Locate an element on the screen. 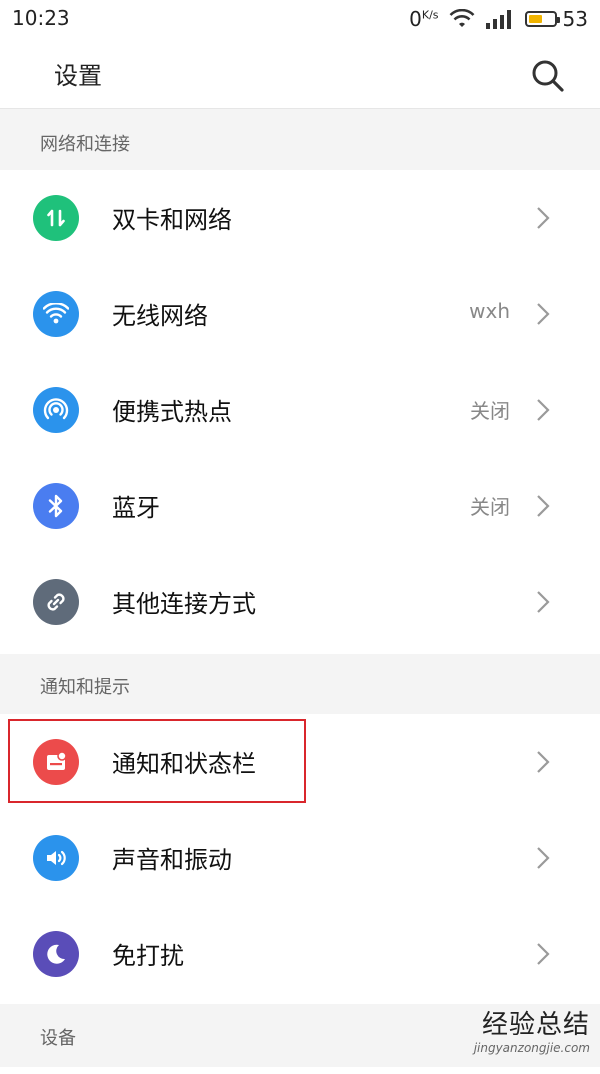  settings-item-label: 免打扰 is located at coordinates (148, 956).